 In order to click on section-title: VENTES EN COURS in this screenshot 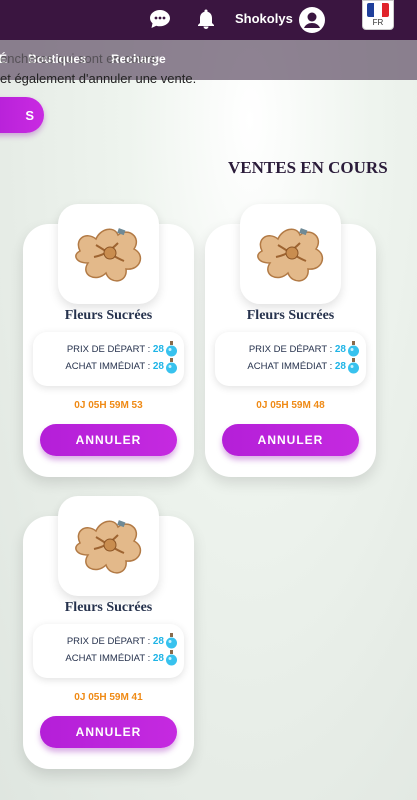, I will do `click(308, 167)`.